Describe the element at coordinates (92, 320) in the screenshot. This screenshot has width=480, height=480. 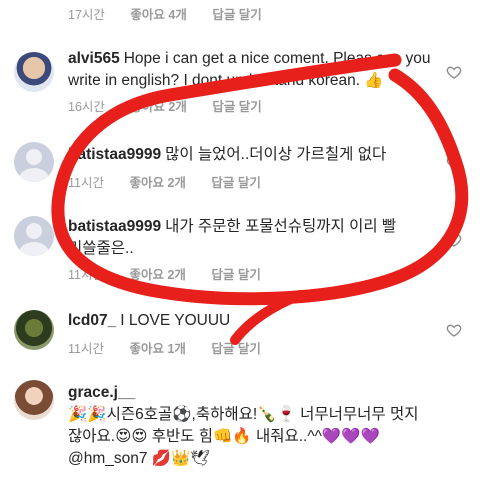
I see `comment-username: lcd07_` at that location.